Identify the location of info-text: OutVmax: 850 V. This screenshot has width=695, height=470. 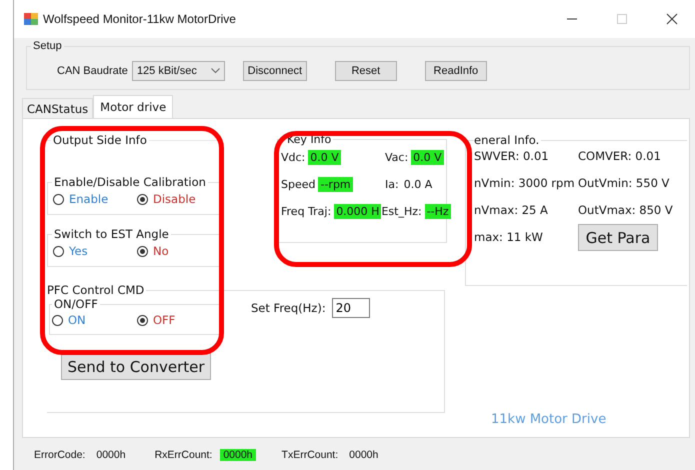
(626, 210).